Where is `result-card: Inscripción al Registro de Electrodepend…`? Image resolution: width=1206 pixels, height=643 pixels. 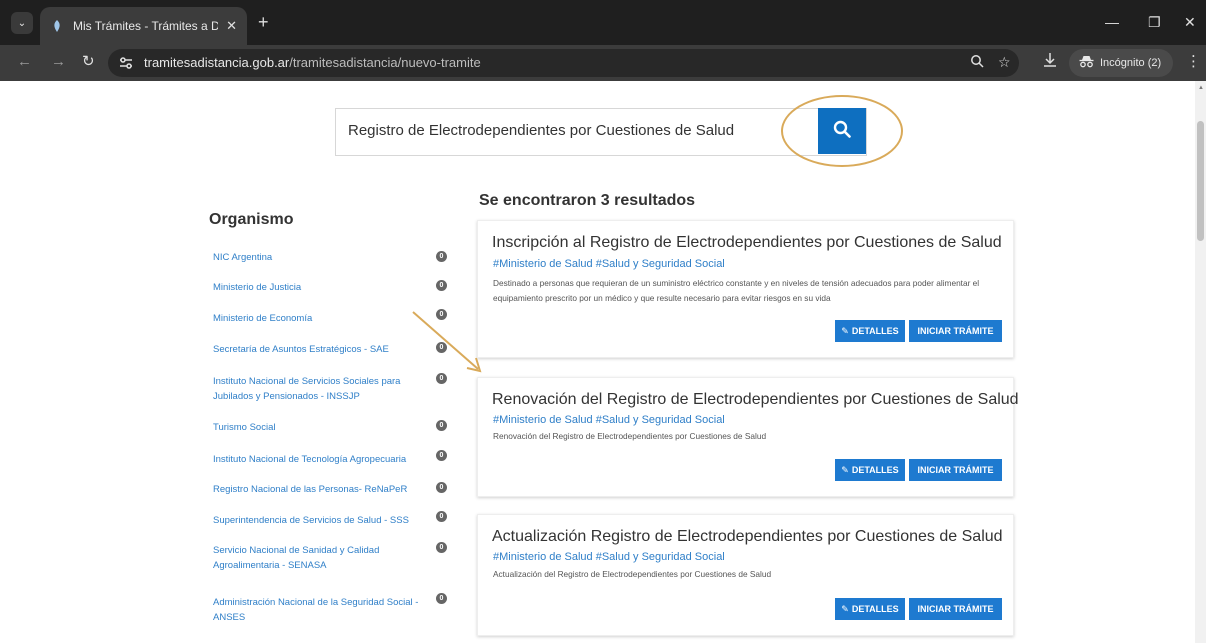 result-card: Inscripción al Registro de Electrodepend… is located at coordinates (745, 289).